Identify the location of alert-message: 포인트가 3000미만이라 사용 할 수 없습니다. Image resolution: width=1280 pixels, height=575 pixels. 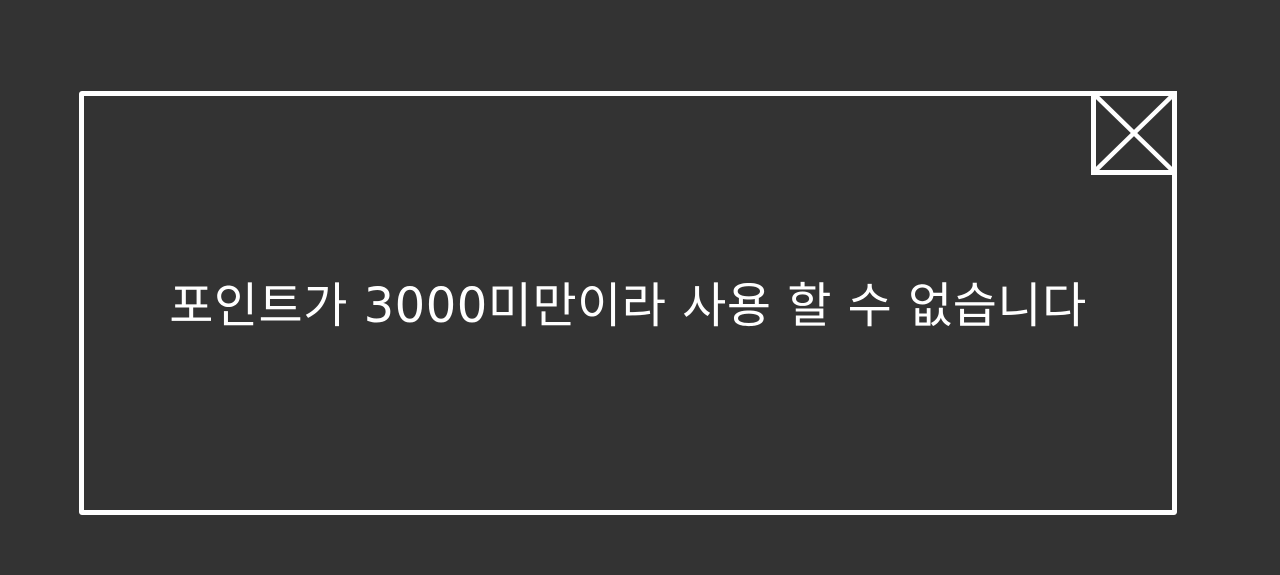
(628, 306).